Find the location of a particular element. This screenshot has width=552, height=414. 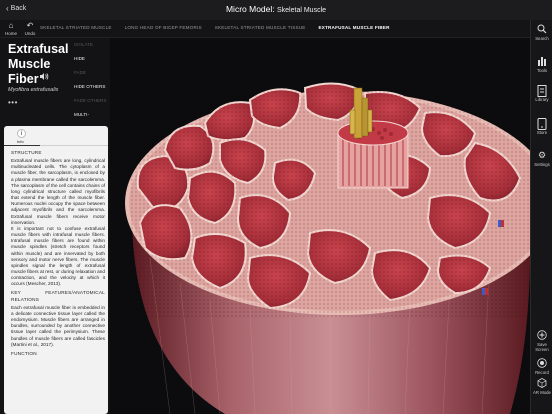

settings-label: Settings is located at coordinates (542, 164).